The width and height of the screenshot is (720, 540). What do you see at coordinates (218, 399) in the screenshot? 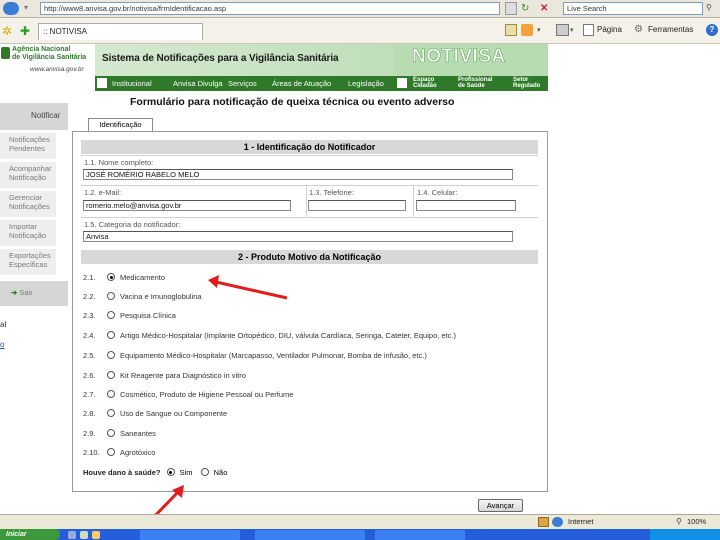
I see `annotation-arrows` at bounding box center [218, 399].